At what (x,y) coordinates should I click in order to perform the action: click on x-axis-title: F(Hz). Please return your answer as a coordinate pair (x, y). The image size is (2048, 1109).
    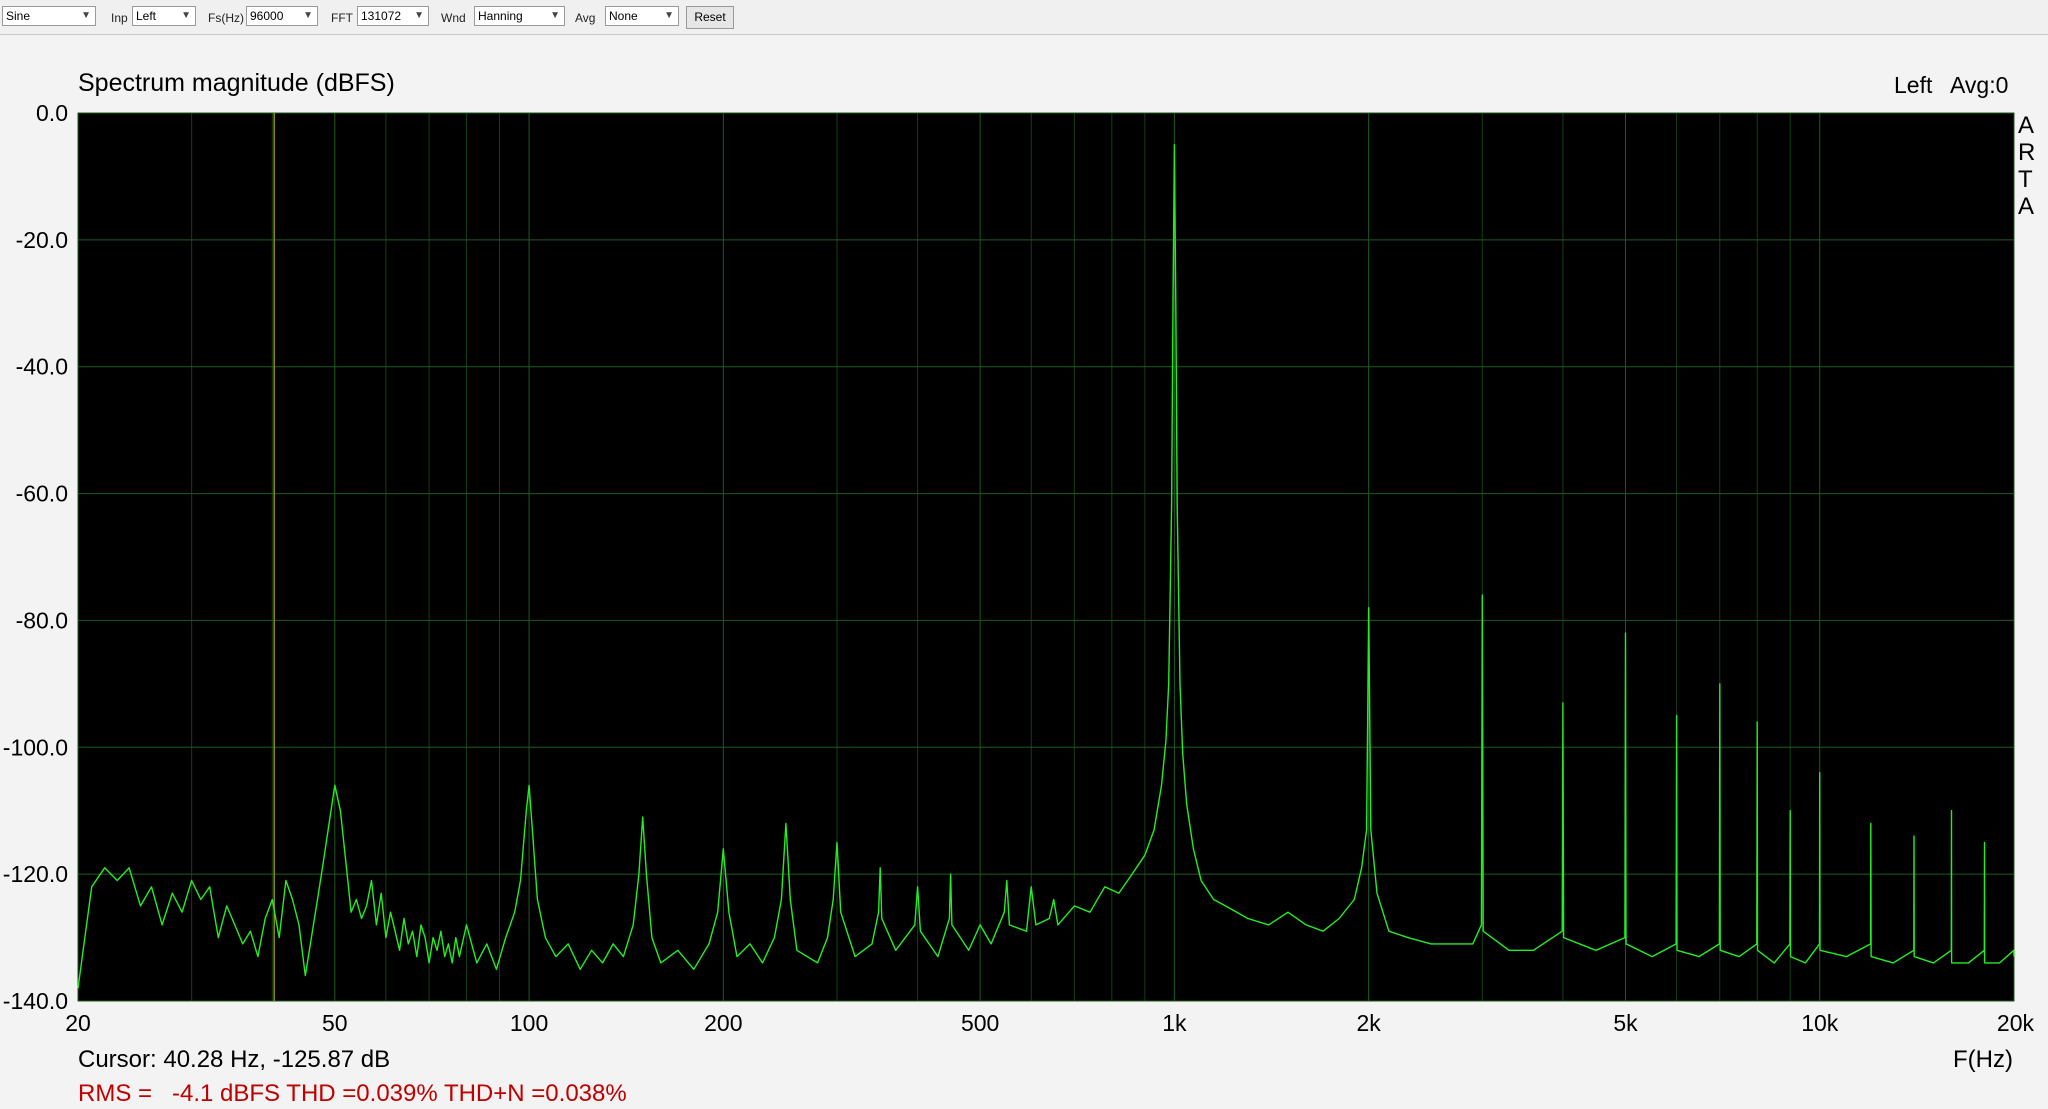
    Looking at the image, I should click on (1983, 1059).